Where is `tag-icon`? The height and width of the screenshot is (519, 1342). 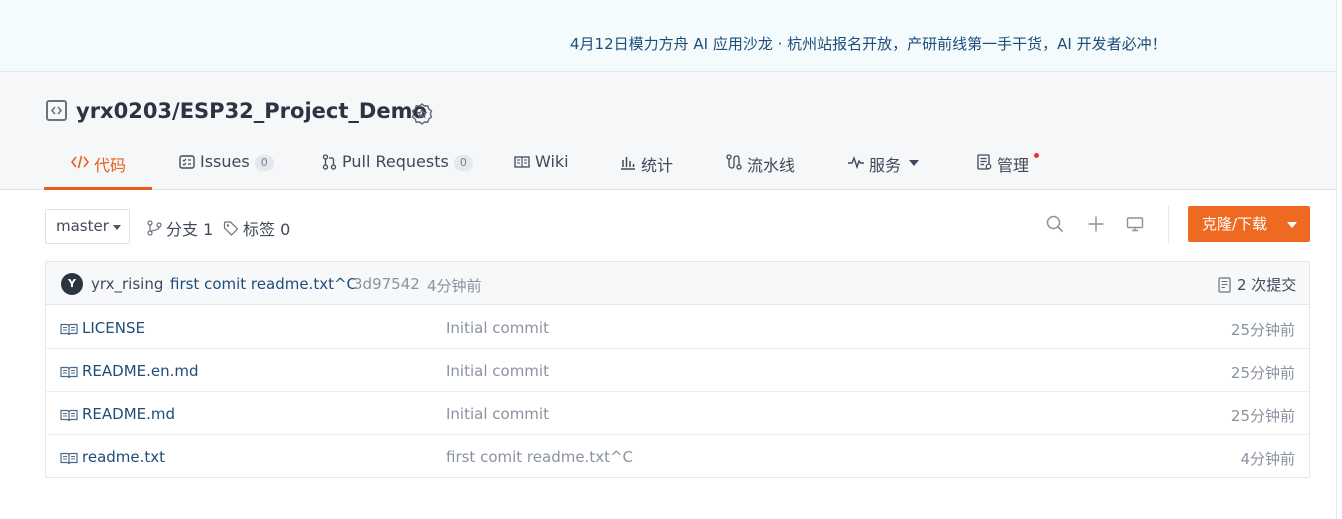 tag-icon is located at coordinates (231, 228).